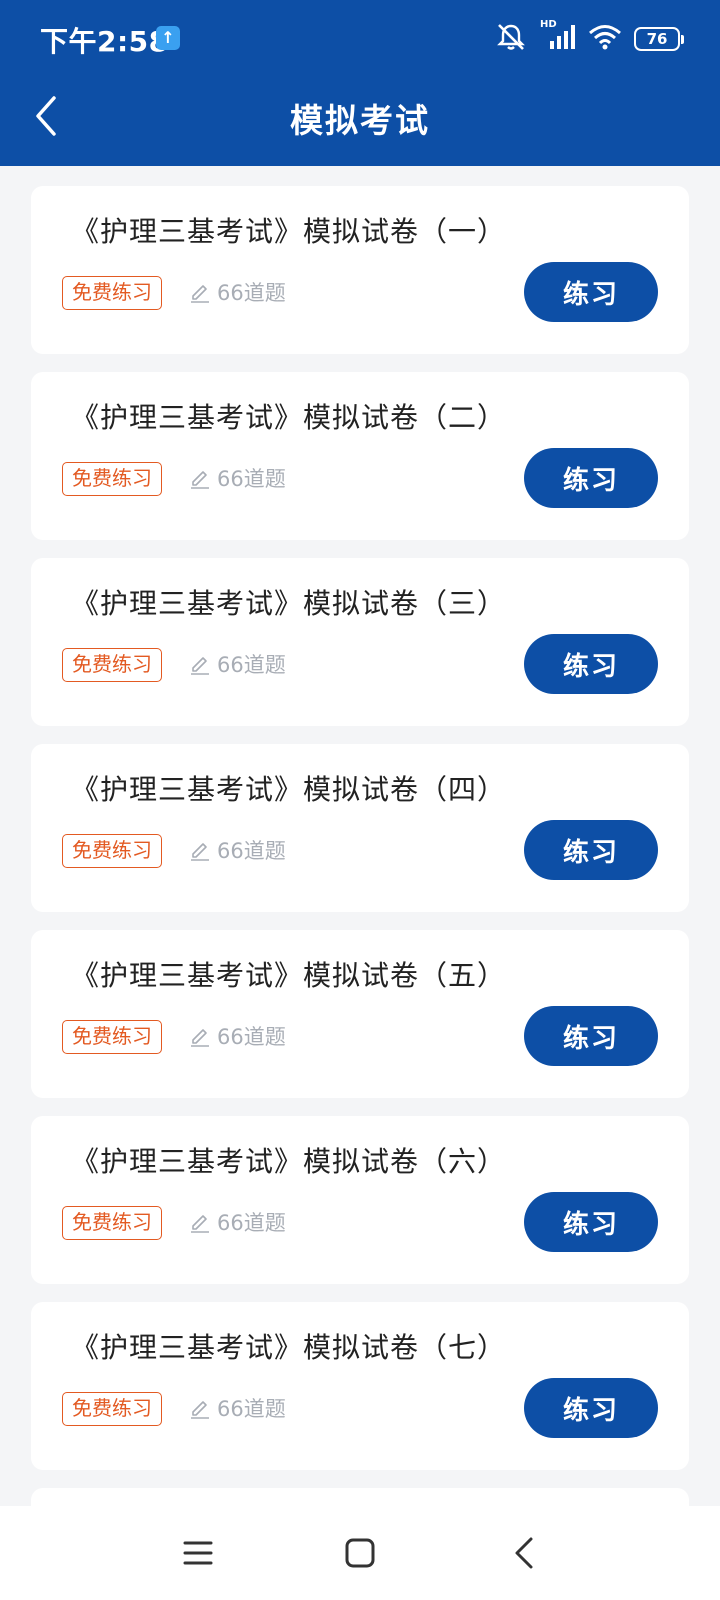  What do you see at coordinates (360, 1386) in the screenshot?
I see `exam-card: 《护理三基考试》模拟试卷（七） 免费练习 66道题 练习` at bounding box center [360, 1386].